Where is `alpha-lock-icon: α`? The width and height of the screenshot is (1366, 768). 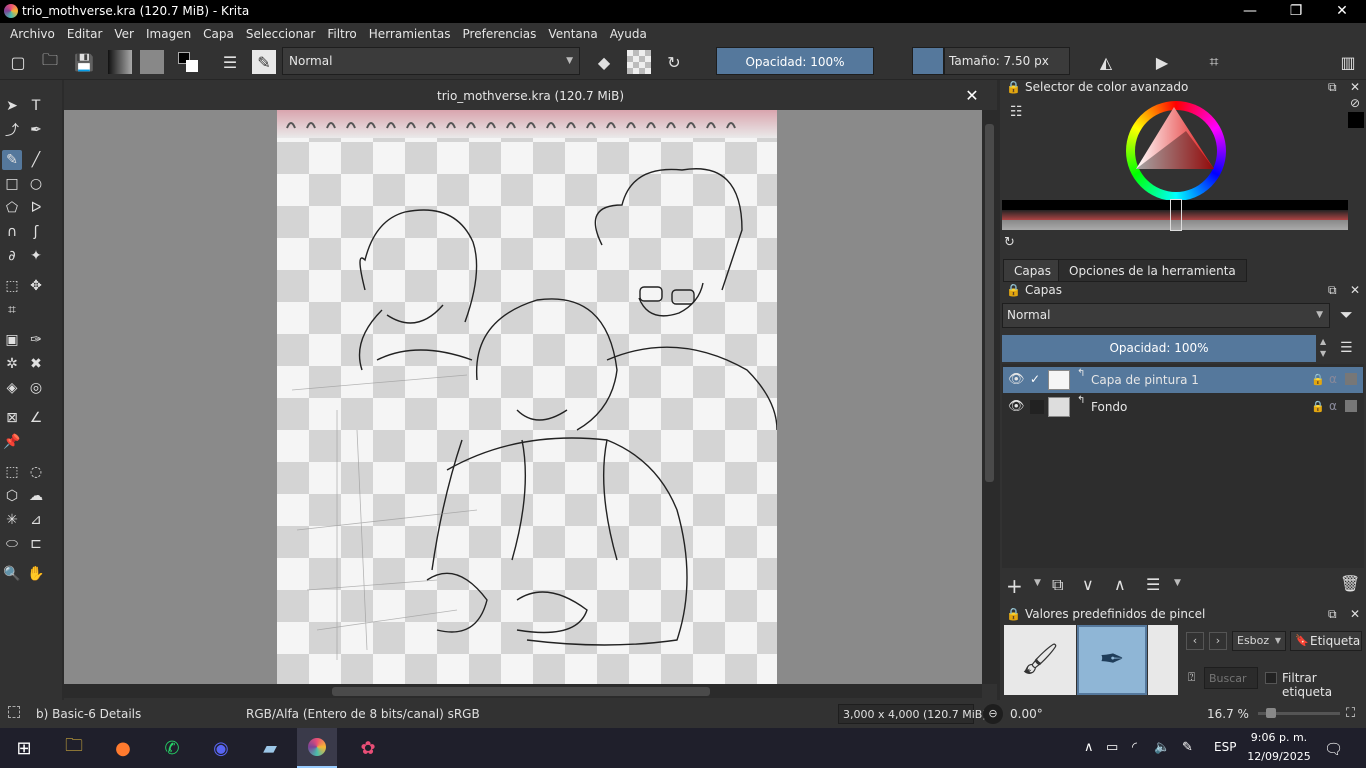
alpha-lock-icon: α is located at coordinates (1333, 379).